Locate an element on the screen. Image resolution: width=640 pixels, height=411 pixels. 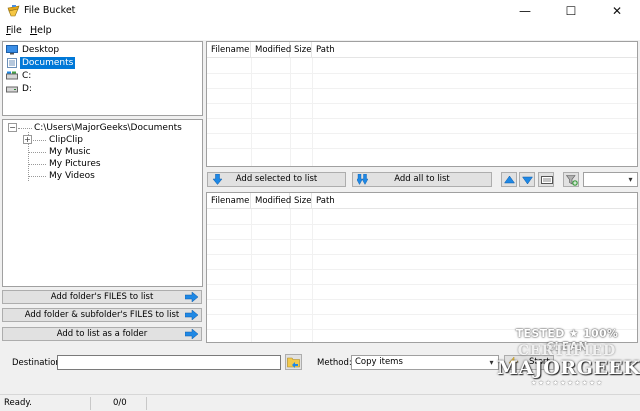
destination-label: Destination: is located at coordinates (38, 363).